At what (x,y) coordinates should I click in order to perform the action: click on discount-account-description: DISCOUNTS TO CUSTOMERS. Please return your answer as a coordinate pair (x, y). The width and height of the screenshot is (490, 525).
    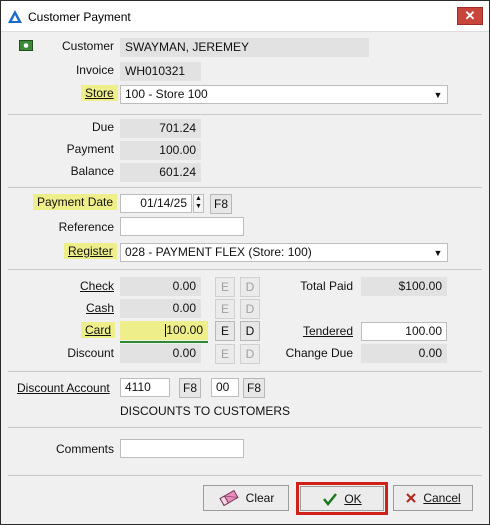
    Looking at the image, I should click on (205, 411).